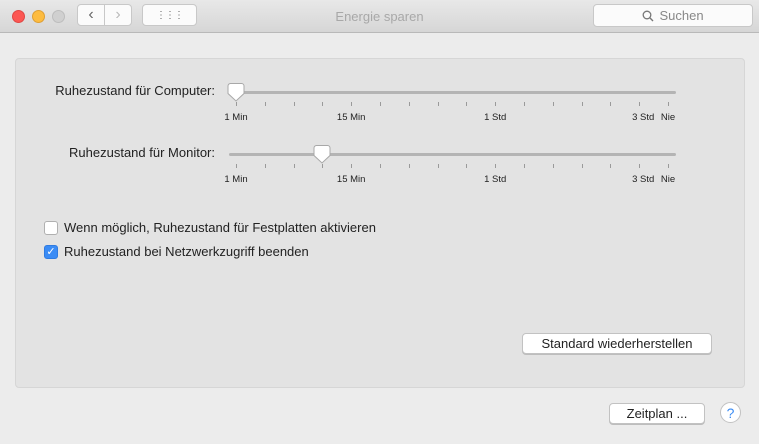 The width and height of the screenshot is (759, 444). I want to click on zoom-button, so click(58, 16).